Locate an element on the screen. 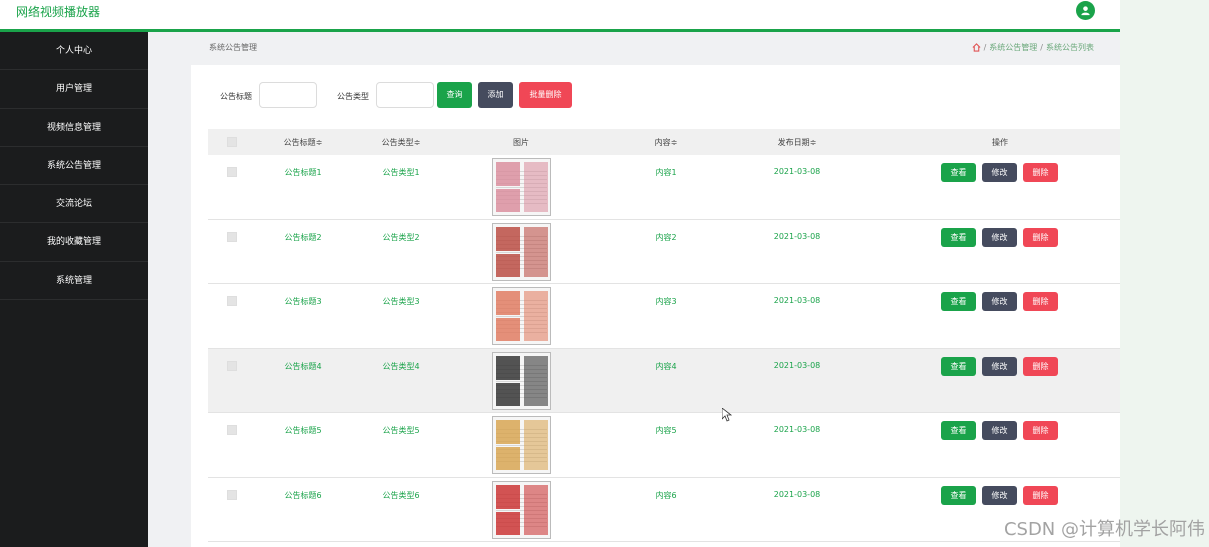 This screenshot has width=1209, height=547. table-row: 公告标题1 公告类型1 内容1 2021-03-08 查看 修改 删除 is located at coordinates (664, 187).